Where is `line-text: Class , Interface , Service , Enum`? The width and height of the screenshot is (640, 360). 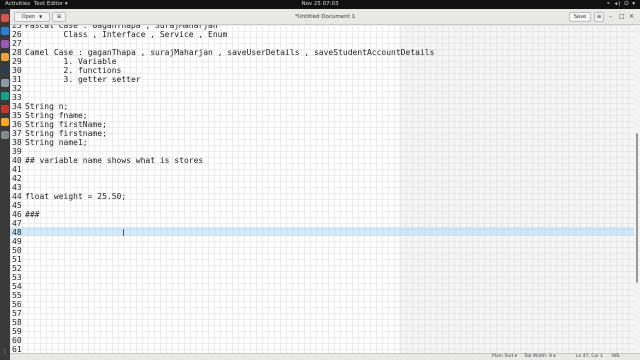 line-text: Class , Interface , Service , Enum is located at coordinates (126, 34).